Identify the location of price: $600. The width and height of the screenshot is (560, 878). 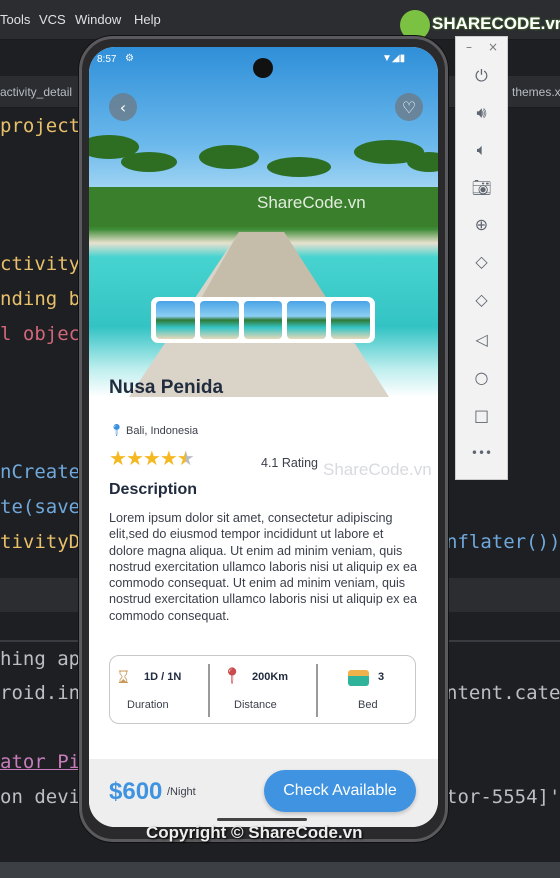
(136, 791).